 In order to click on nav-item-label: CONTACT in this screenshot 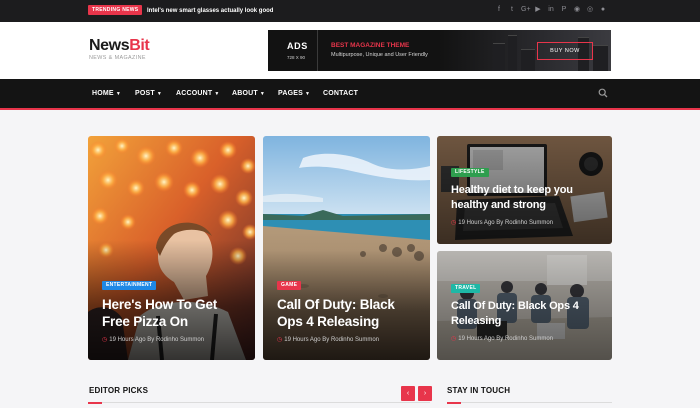, I will do `click(341, 93)`.